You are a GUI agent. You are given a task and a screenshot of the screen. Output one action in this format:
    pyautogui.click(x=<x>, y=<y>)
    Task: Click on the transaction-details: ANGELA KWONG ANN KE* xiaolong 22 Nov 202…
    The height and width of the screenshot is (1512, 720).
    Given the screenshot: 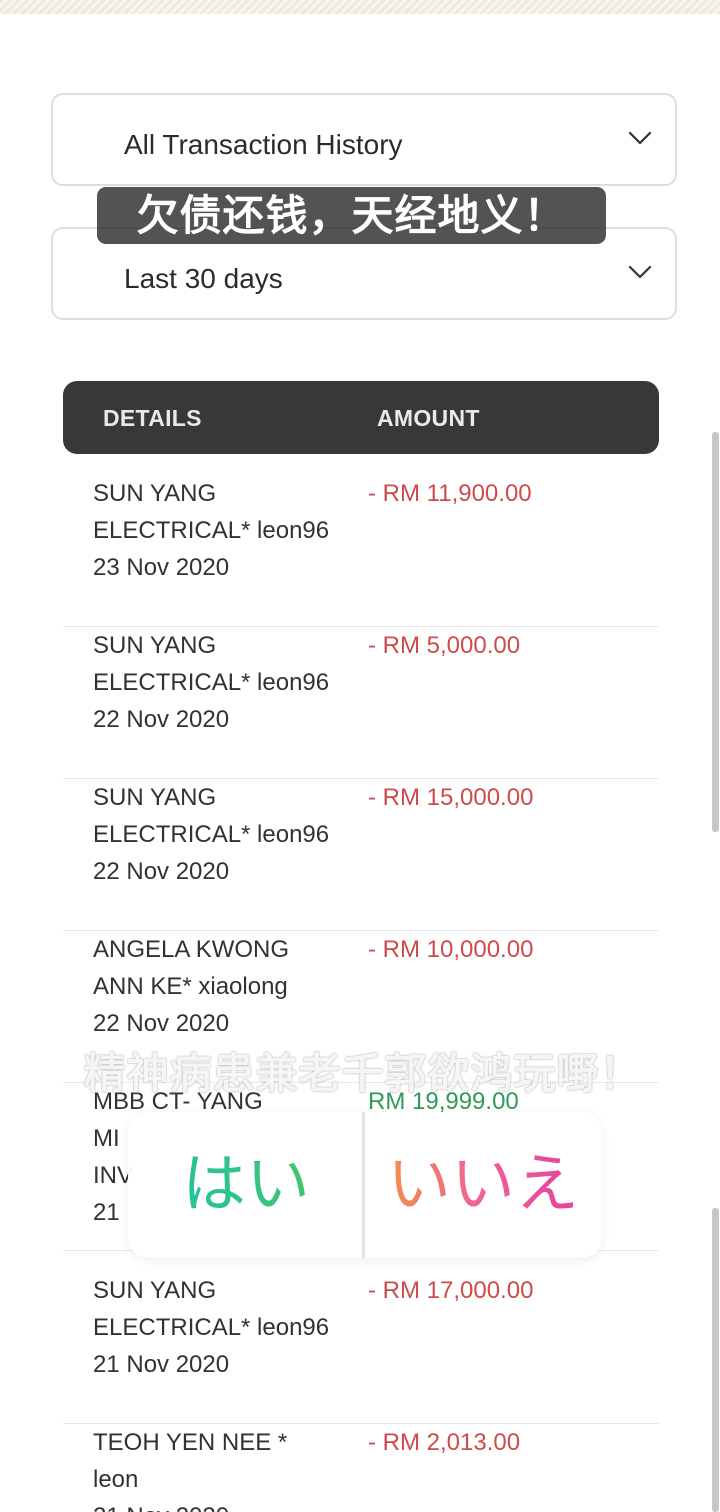 What is the action you would take?
    pyautogui.click(x=223, y=986)
    